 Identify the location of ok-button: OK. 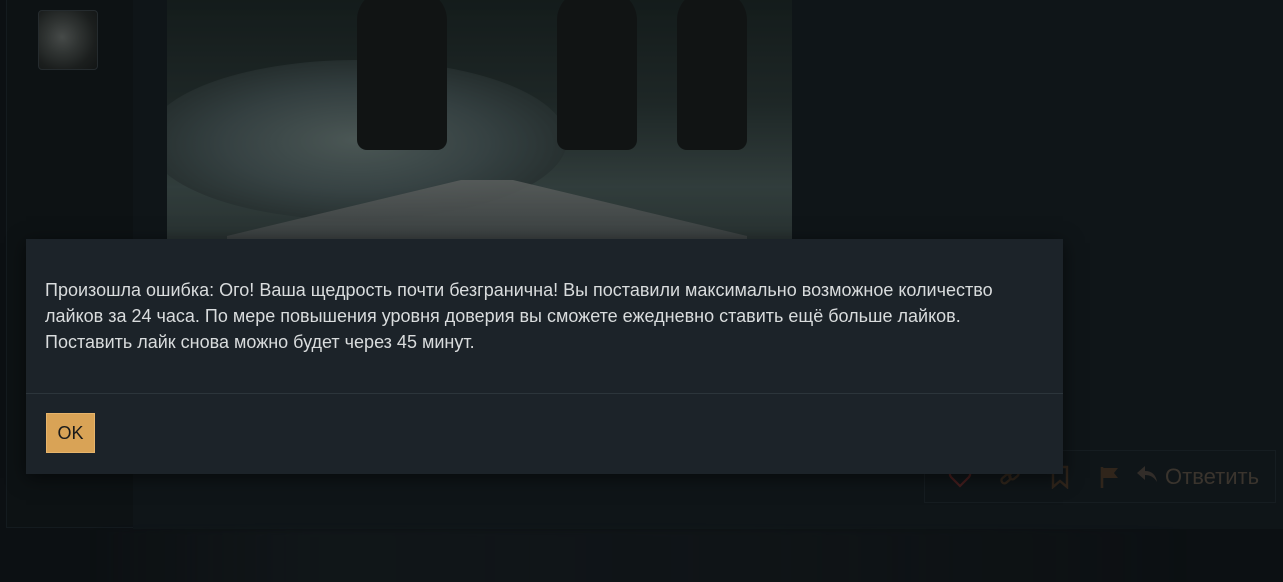
(70, 433).